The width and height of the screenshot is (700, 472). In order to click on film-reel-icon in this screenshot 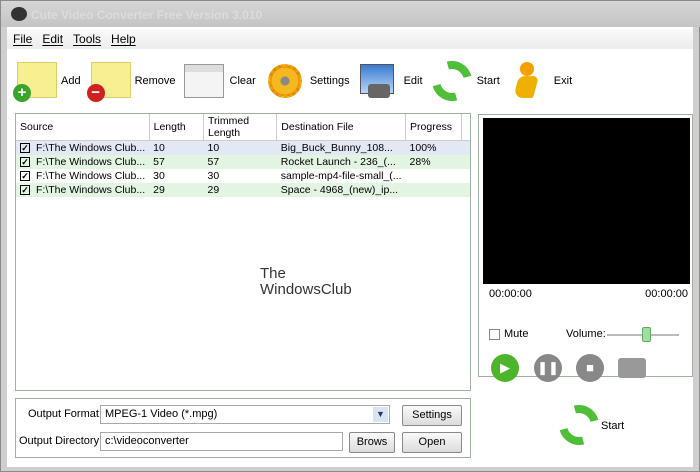, I will do `click(19, 14)`.